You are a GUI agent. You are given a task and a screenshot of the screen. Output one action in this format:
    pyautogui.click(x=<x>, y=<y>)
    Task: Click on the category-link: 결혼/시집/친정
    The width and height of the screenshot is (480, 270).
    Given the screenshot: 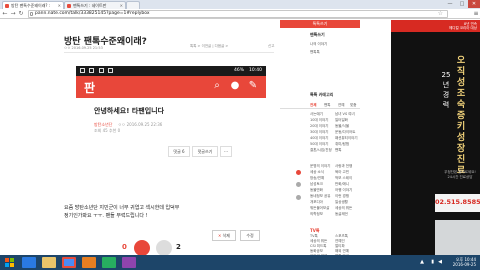 What is the action you would take?
    pyautogui.click(x=321, y=150)
    